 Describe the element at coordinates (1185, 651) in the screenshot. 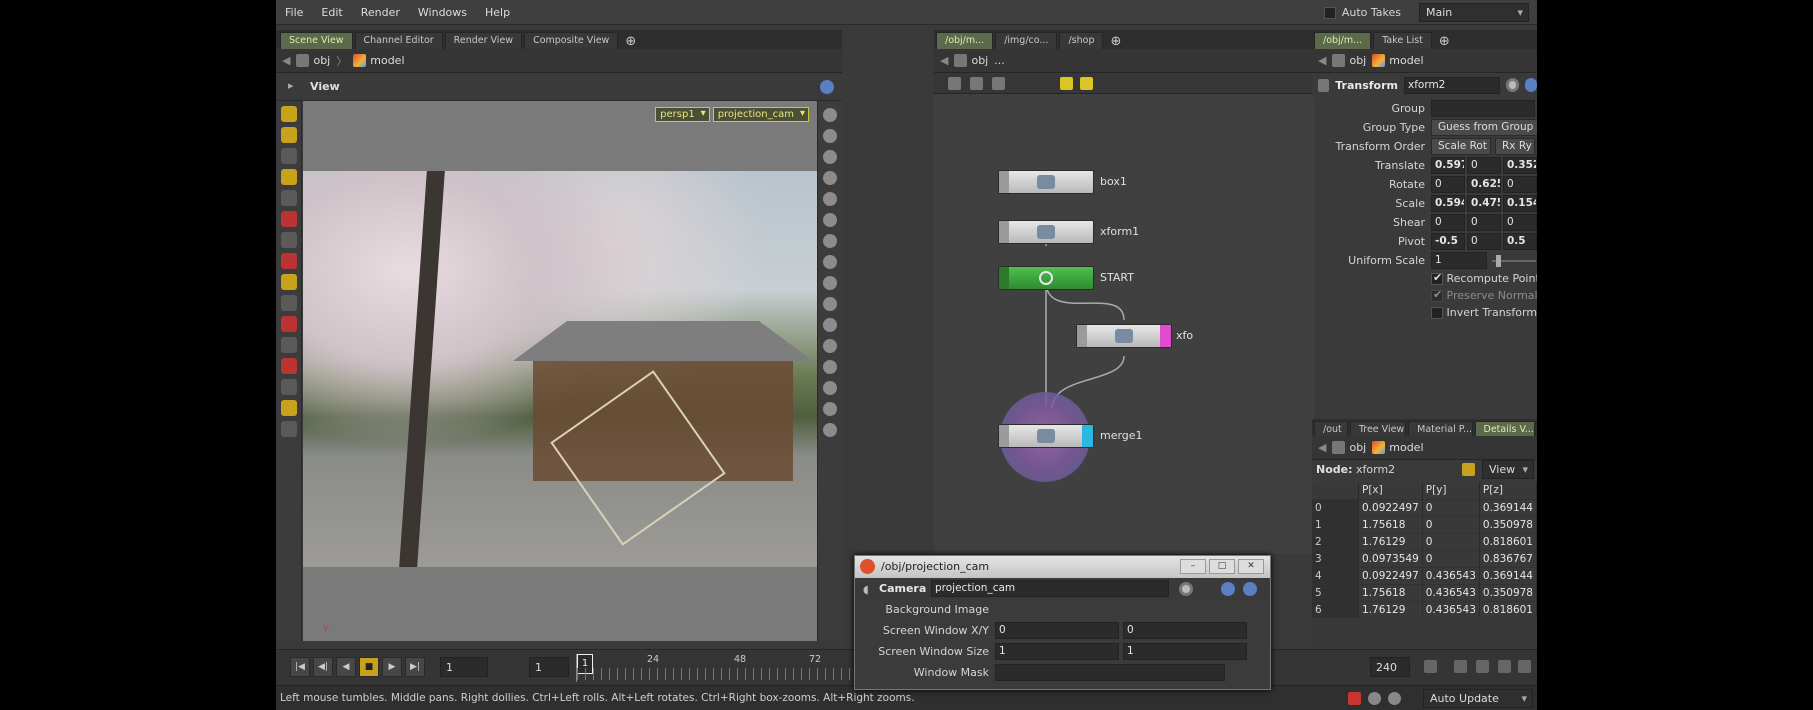

I see `screen-window-size-y: 1` at that location.